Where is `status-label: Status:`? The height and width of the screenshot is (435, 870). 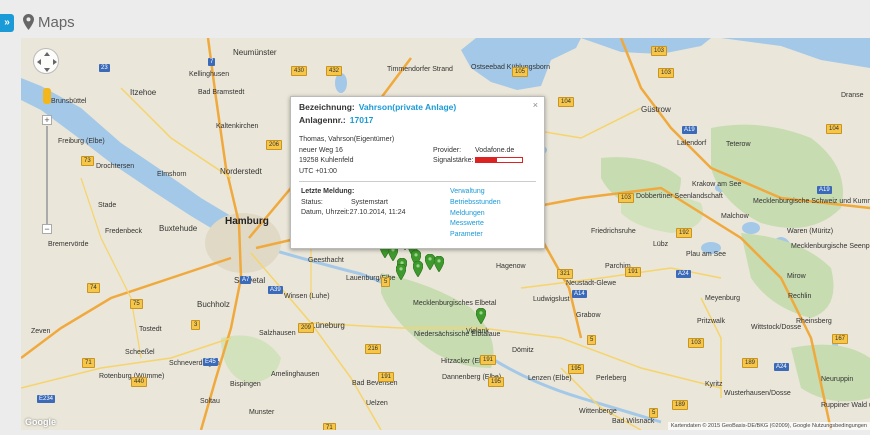 status-label: Status: is located at coordinates (312, 202).